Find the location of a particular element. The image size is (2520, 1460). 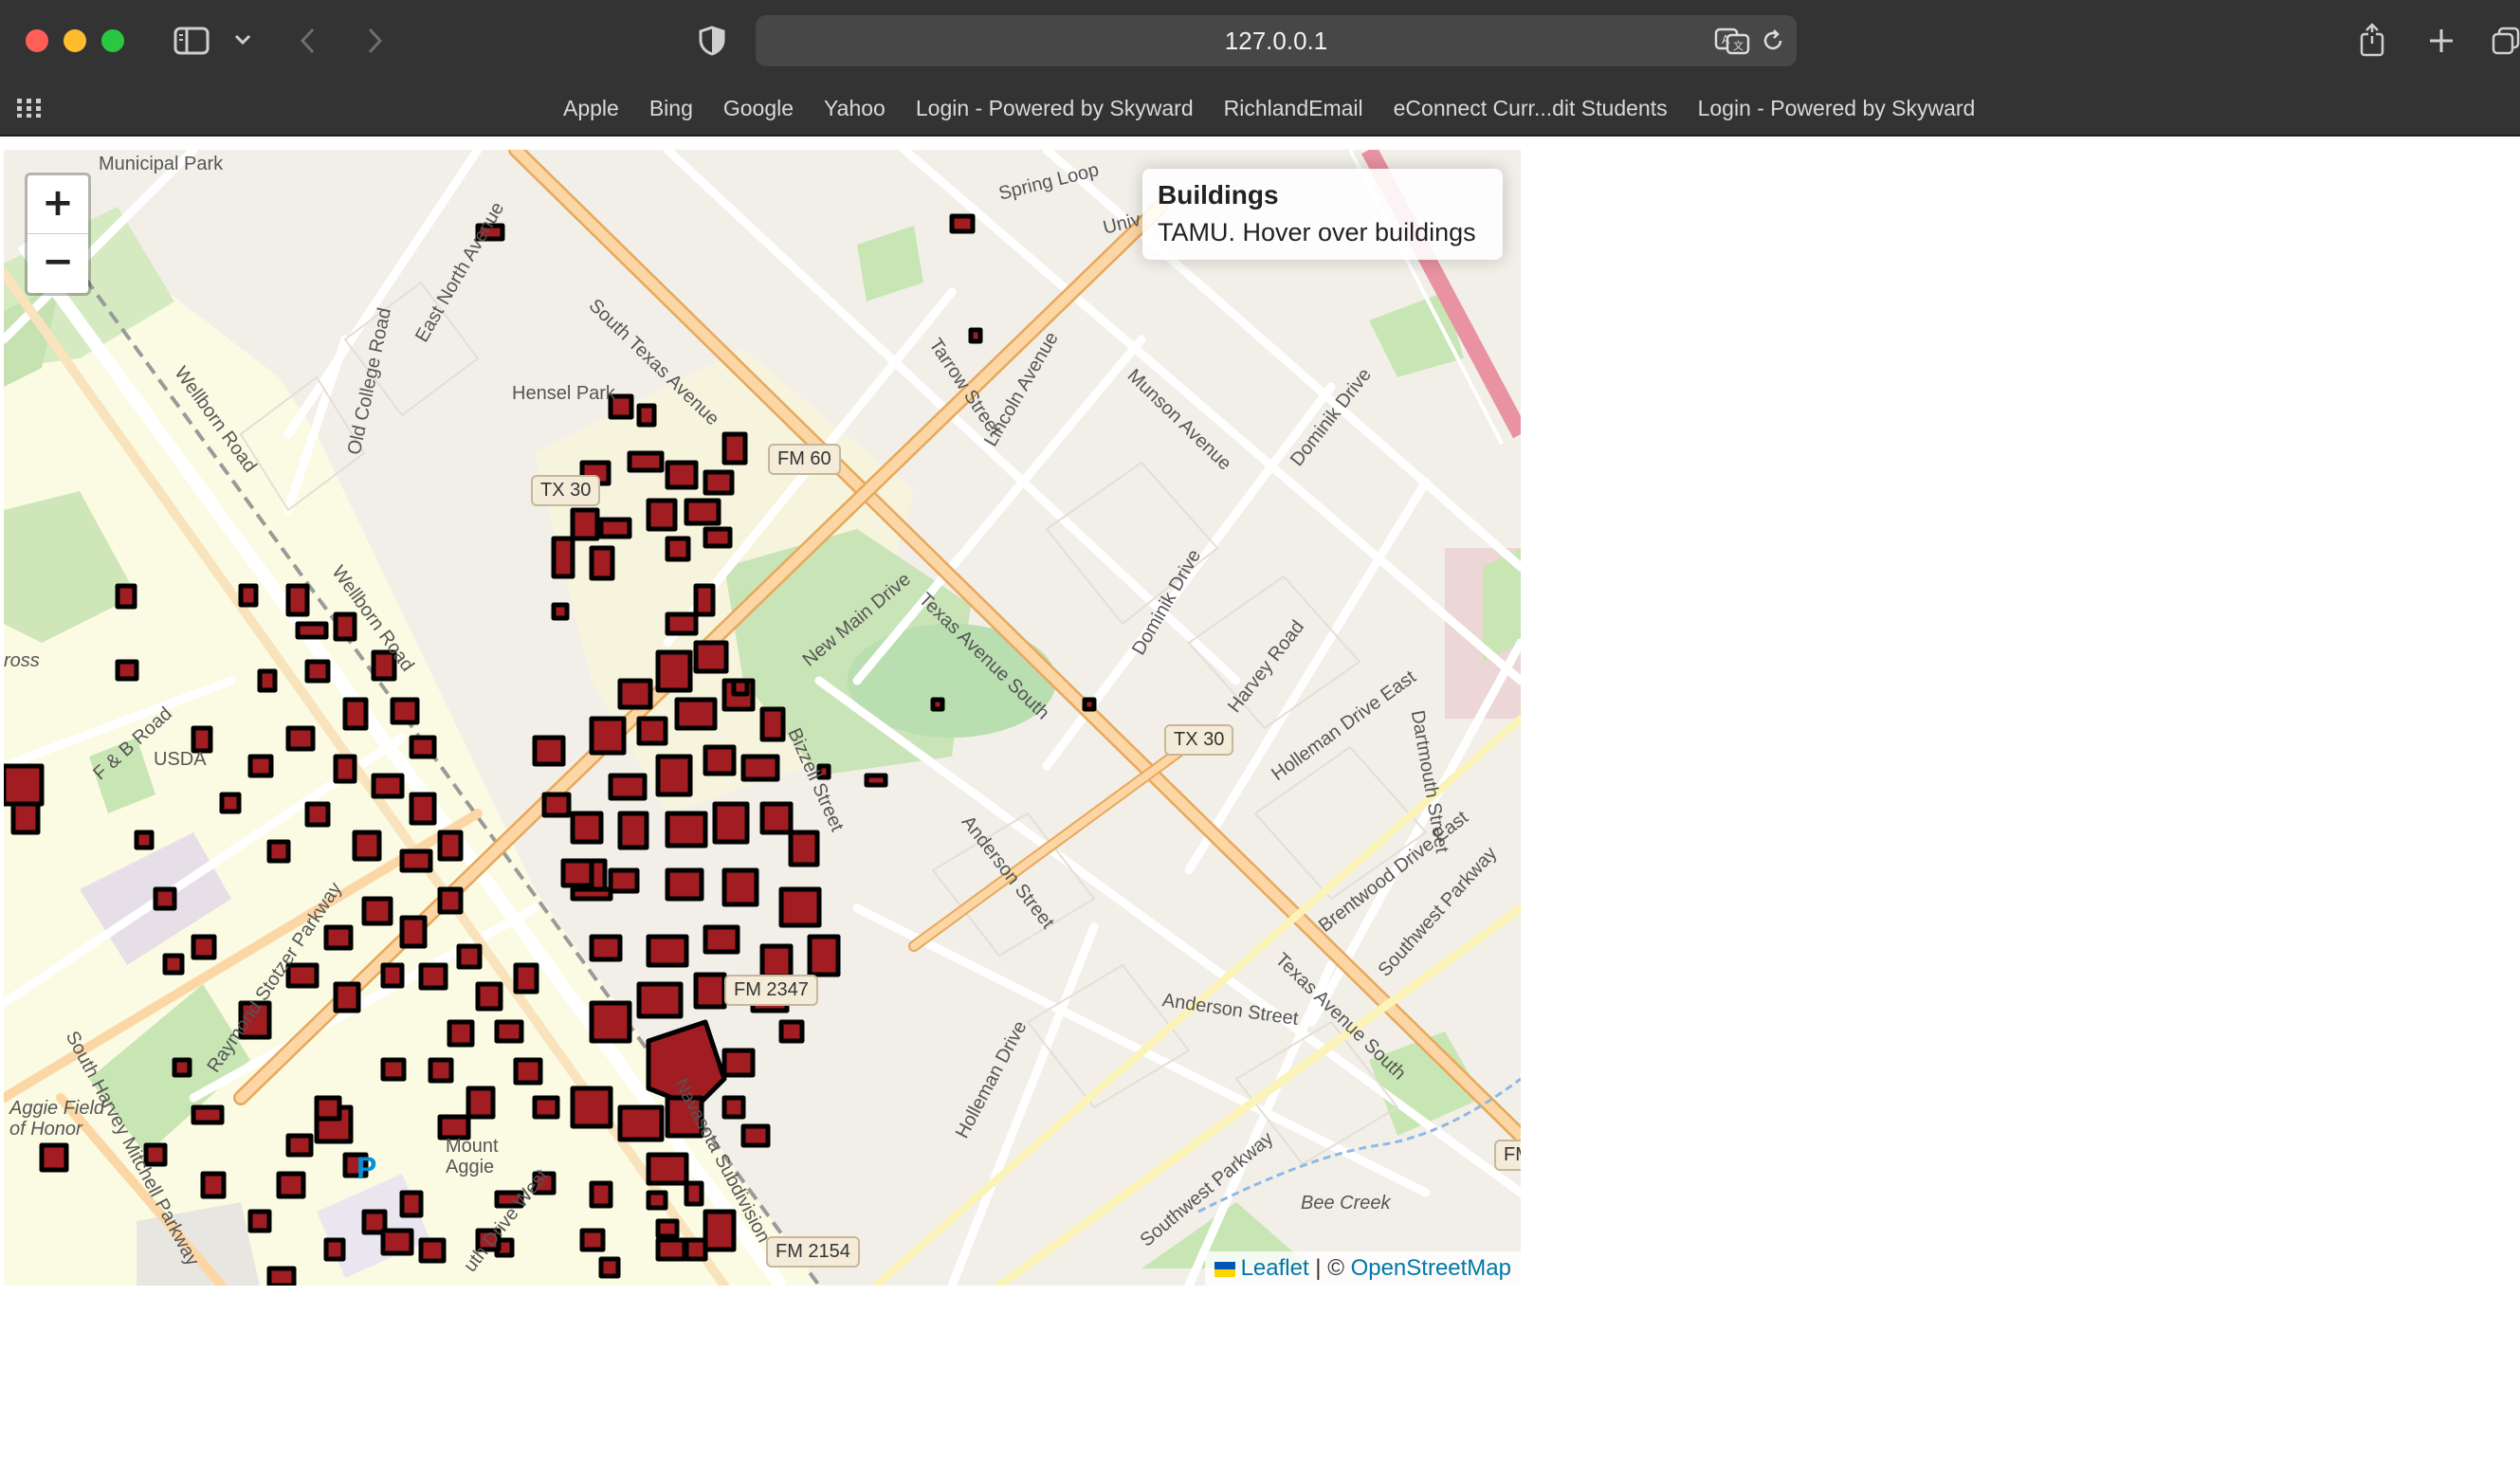

grid-icon is located at coordinates (29, 108).